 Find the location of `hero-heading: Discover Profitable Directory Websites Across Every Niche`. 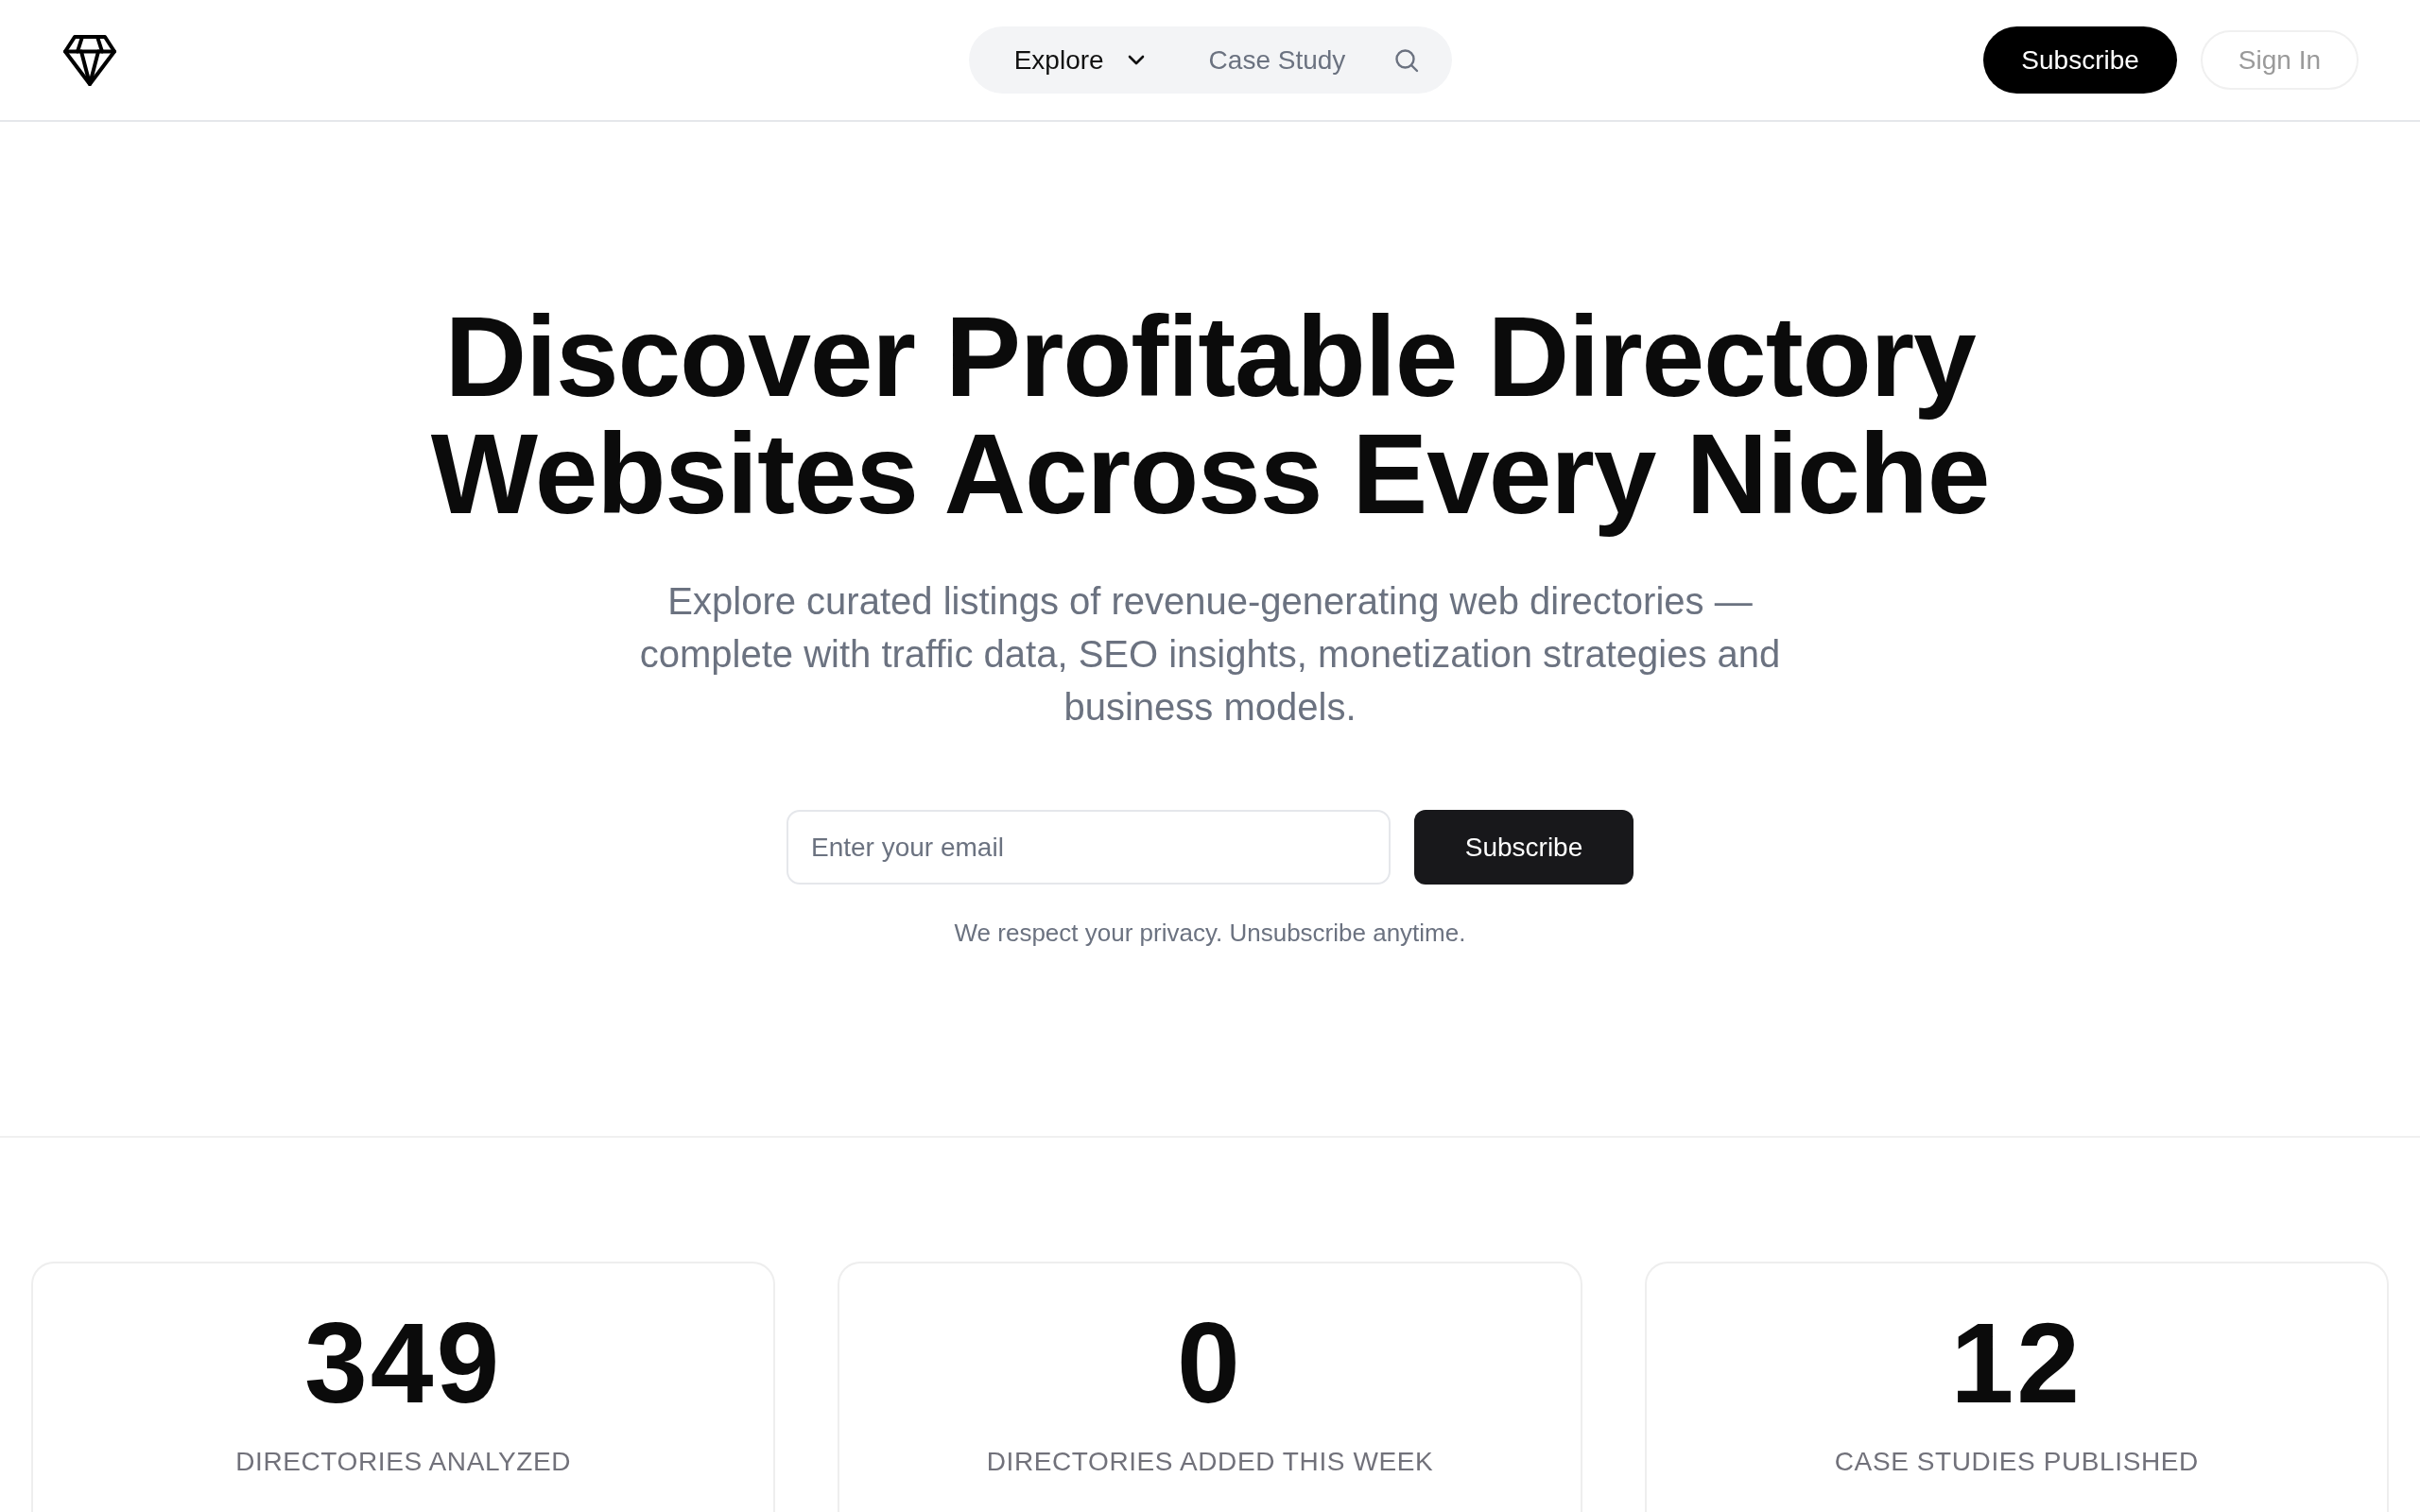

hero-heading: Discover Profitable Directory Websites Across Every Niche is located at coordinates (1210, 418).